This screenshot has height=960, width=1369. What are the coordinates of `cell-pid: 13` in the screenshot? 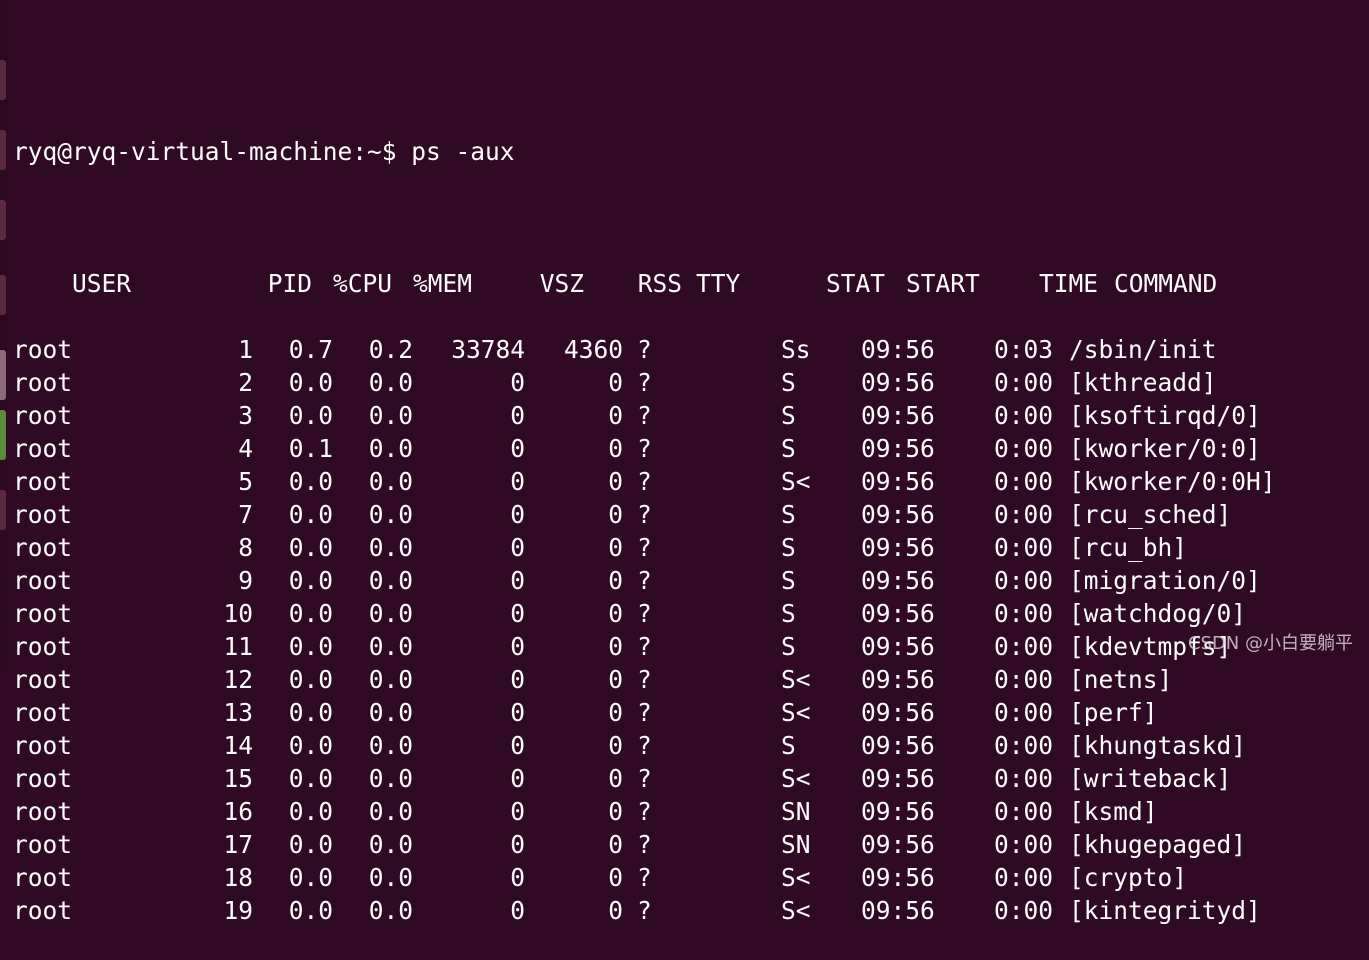 It's located at (238, 712).